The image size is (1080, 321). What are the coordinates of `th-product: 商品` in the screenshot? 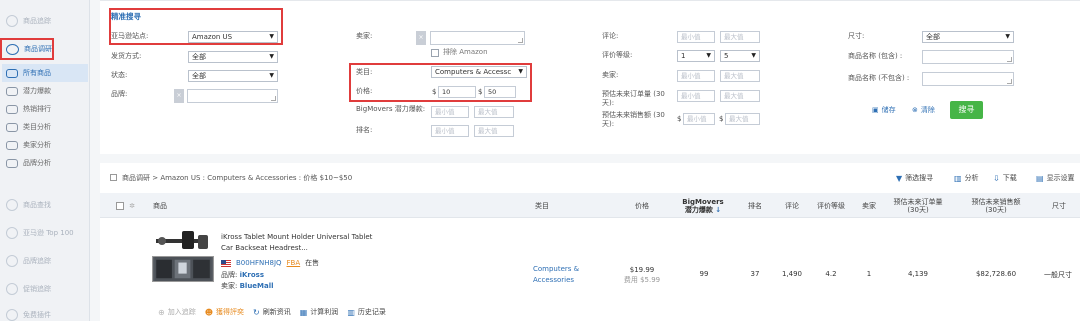 It's located at (160, 205).